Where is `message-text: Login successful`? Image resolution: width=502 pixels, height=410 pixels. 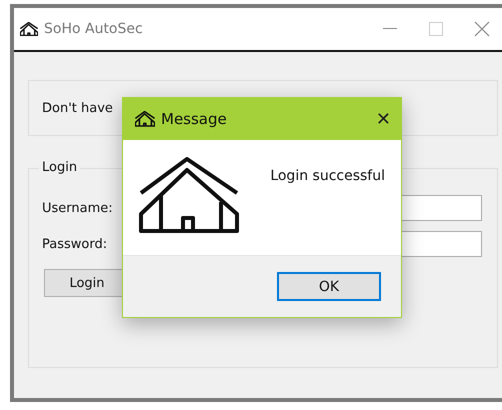 message-text: Login successful is located at coordinates (327, 177).